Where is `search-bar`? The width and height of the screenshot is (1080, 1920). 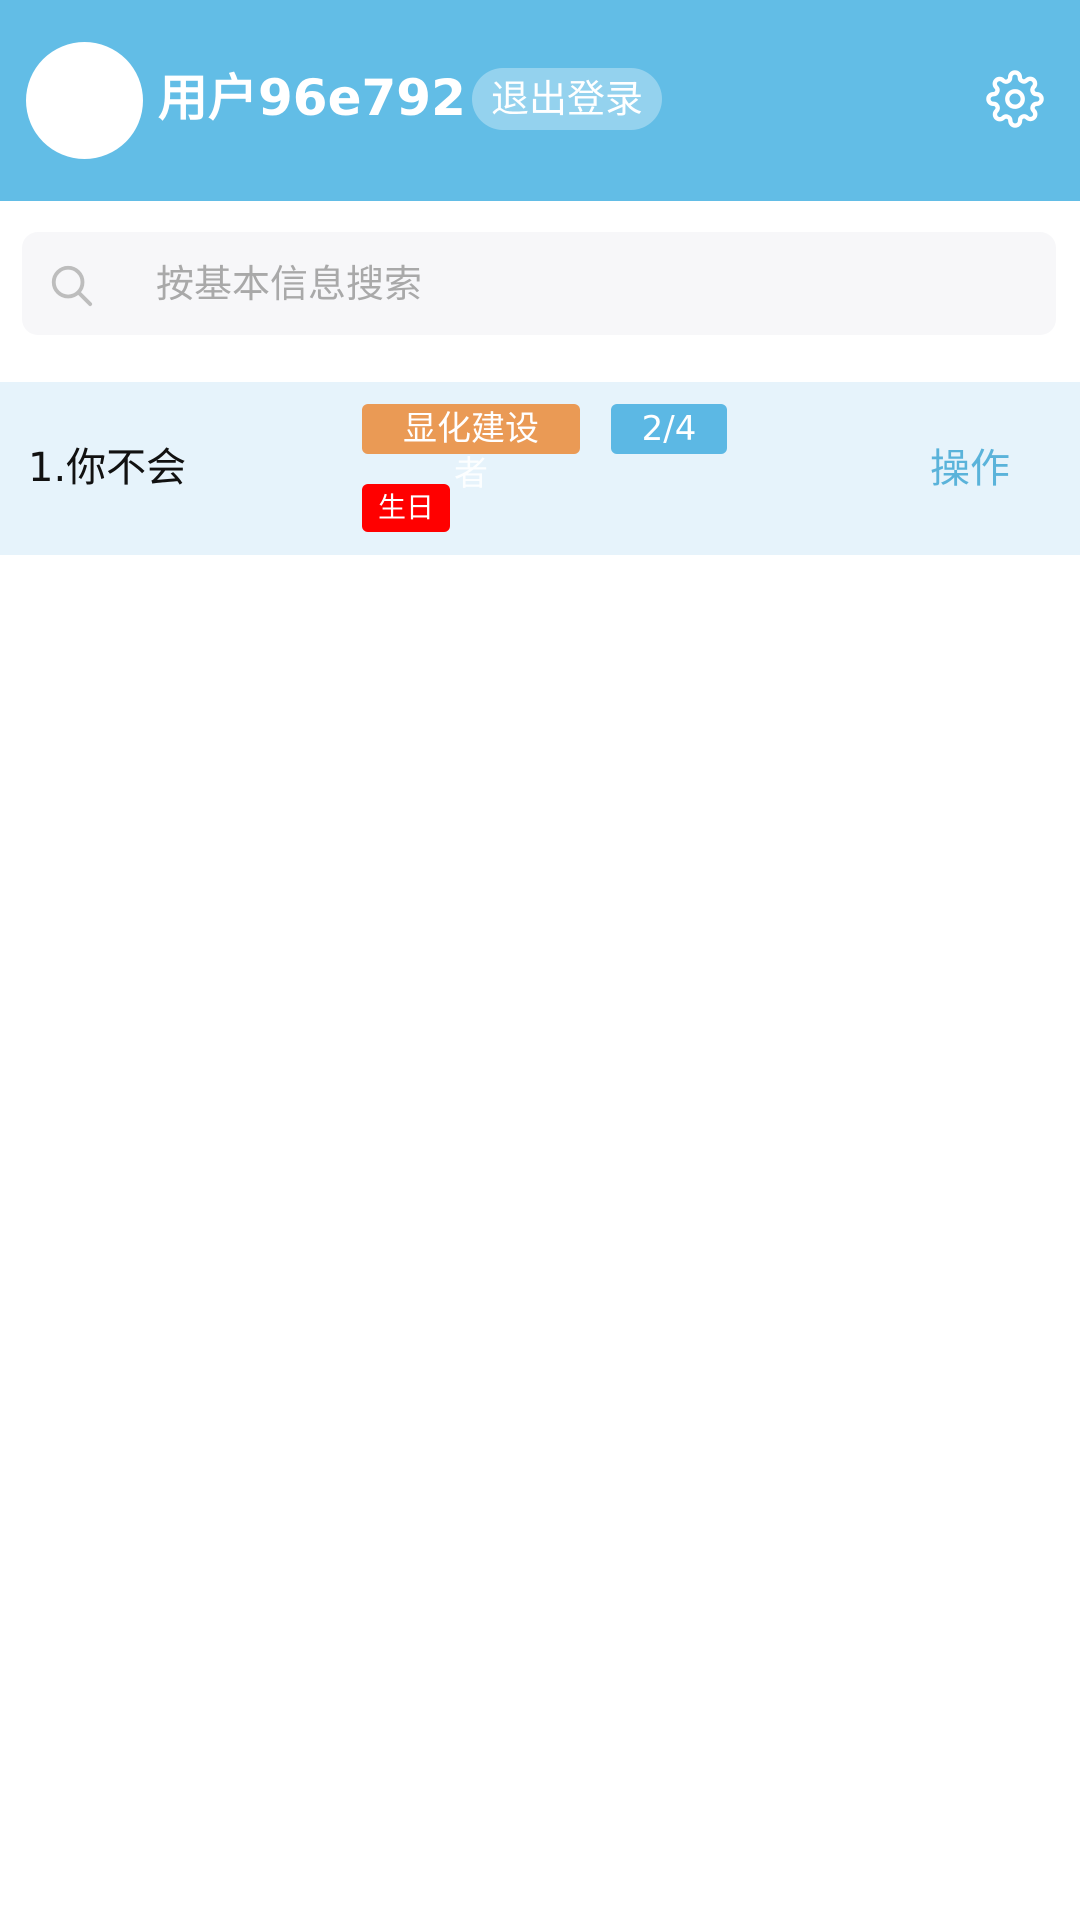 search-bar is located at coordinates (539, 283).